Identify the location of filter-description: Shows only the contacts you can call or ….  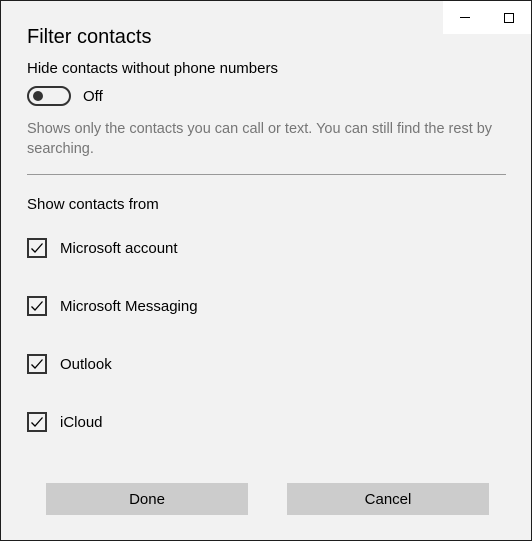
(260, 139).